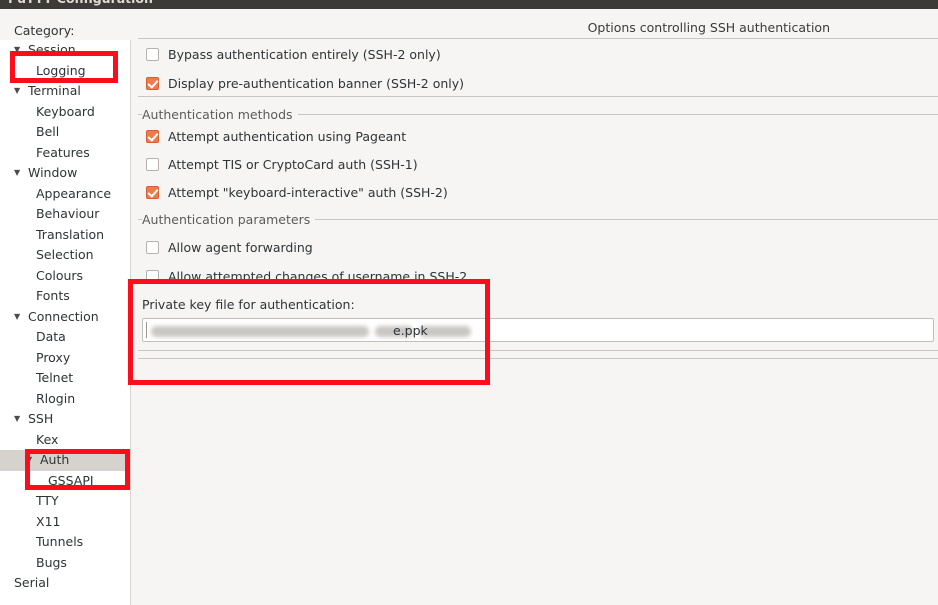  What do you see at coordinates (55, 459) in the screenshot?
I see `sidebar-item-label: Auth` at bounding box center [55, 459].